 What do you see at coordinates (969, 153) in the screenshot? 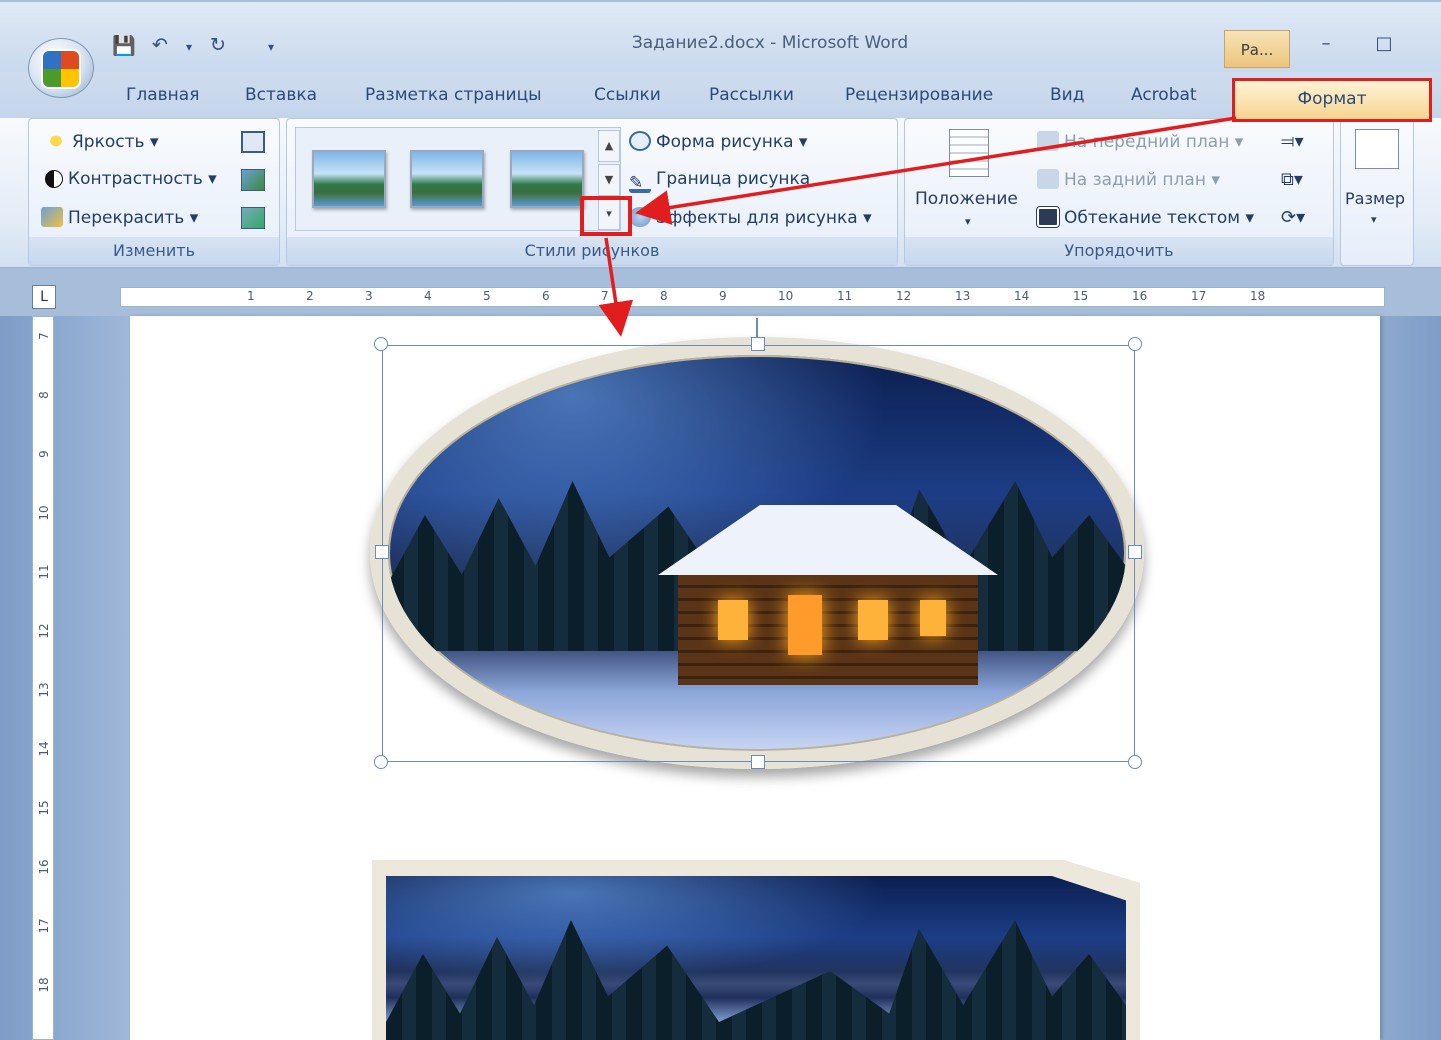
I see `position-icon` at bounding box center [969, 153].